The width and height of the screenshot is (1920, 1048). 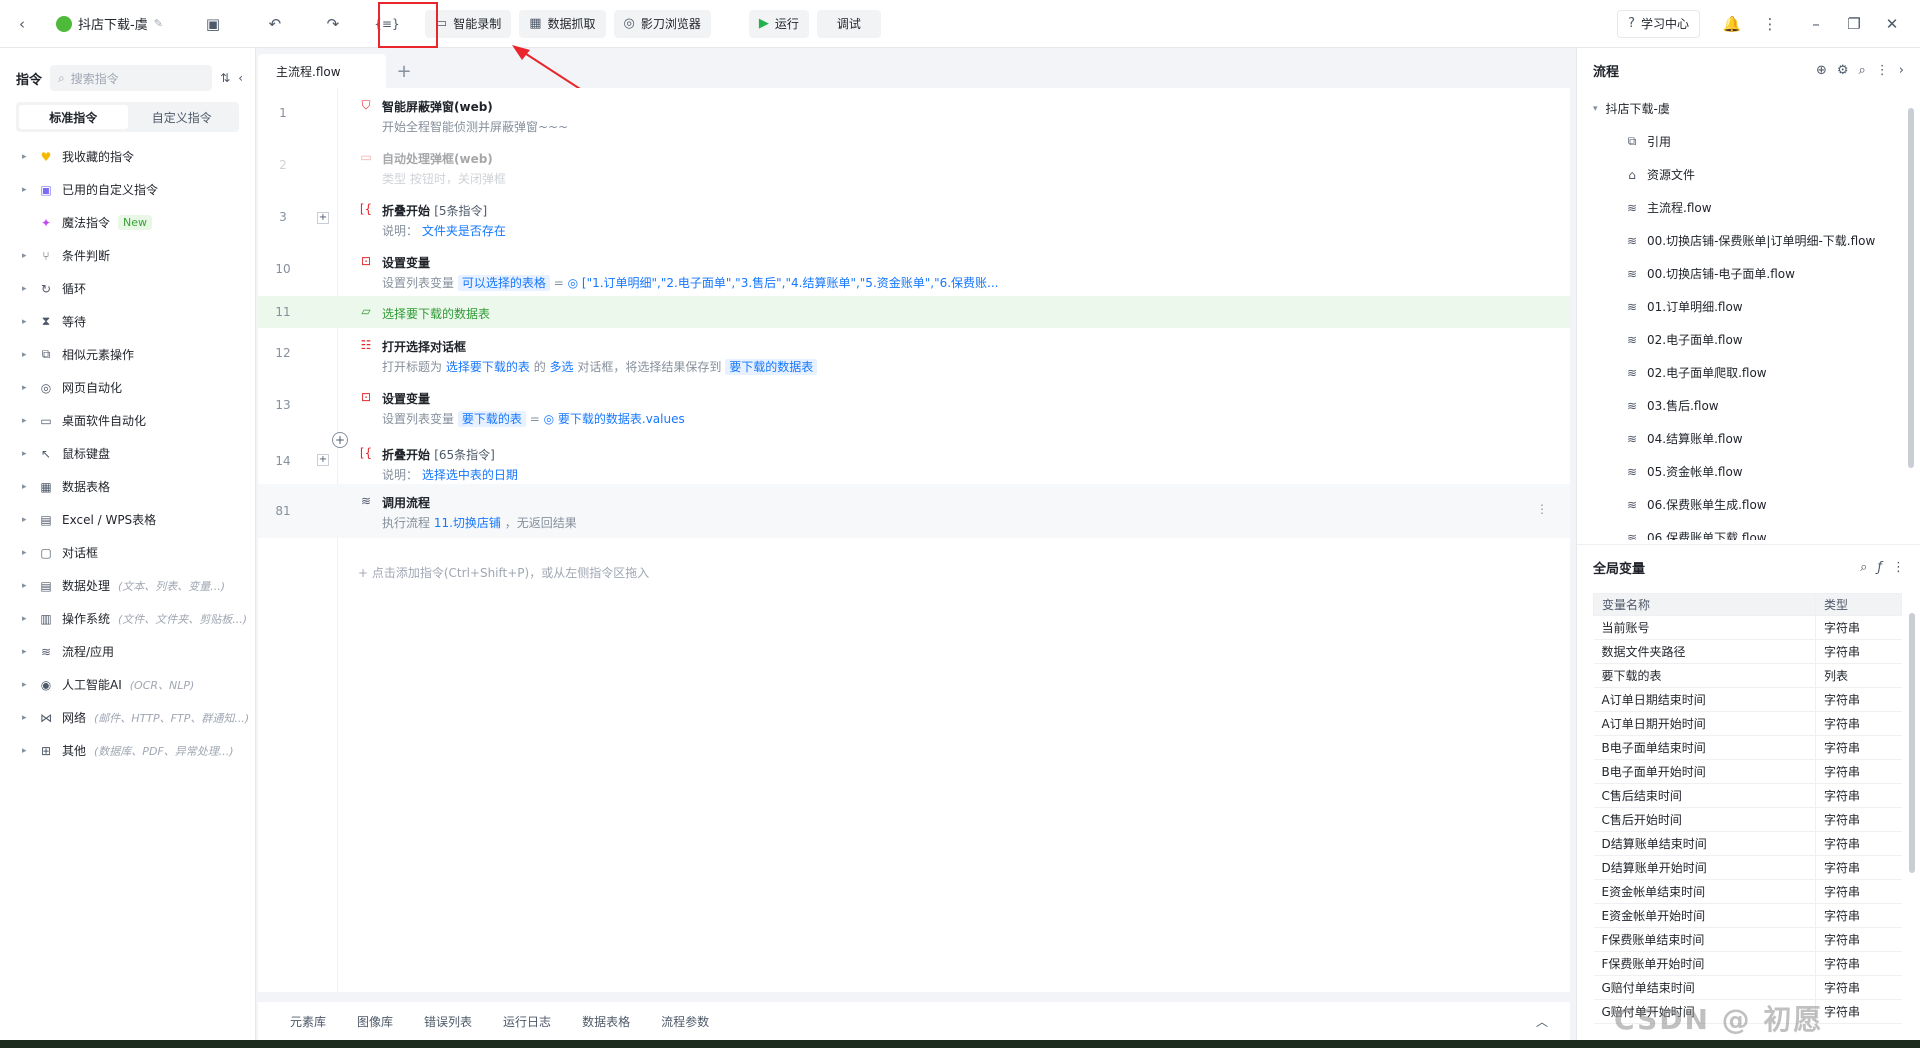 What do you see at coordinates (275, 24) in the screenshot?
I see `undo-icon: ↶` at bounding box center [275, 24].